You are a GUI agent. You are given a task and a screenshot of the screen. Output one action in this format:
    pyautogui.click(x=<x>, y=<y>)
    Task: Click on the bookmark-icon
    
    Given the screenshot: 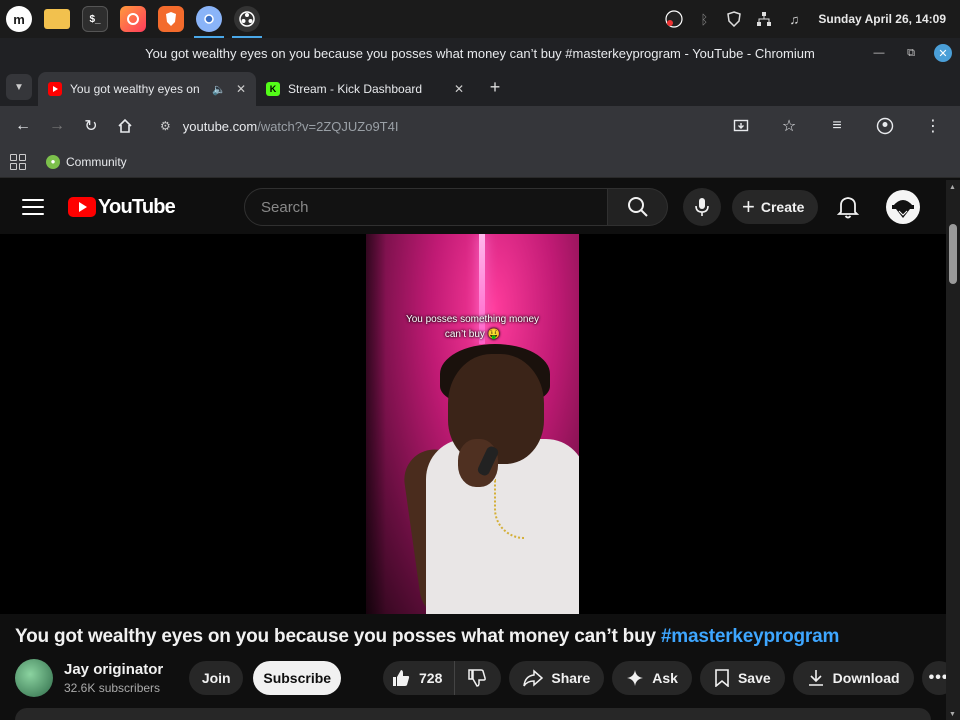 What is the action you would take?
    pyautogui.click(x=722, y=678)
    